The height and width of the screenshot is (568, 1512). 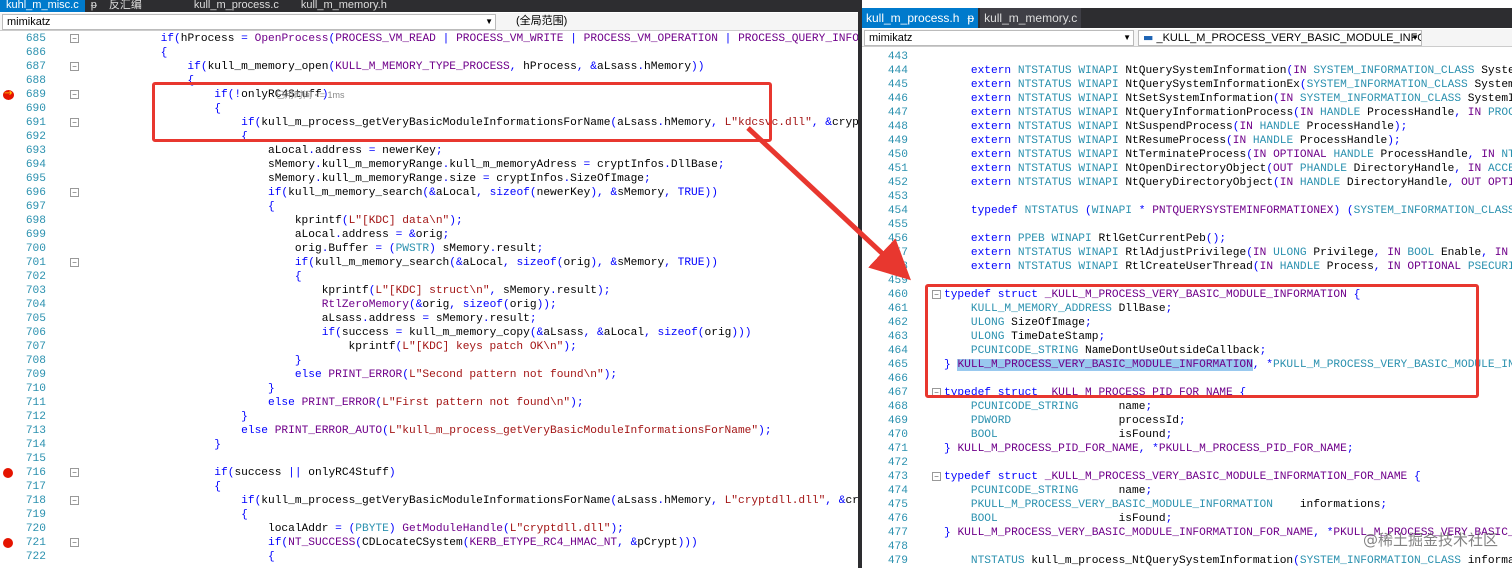 I want to click on code-line: 708 }, so click(x=429, y=361).